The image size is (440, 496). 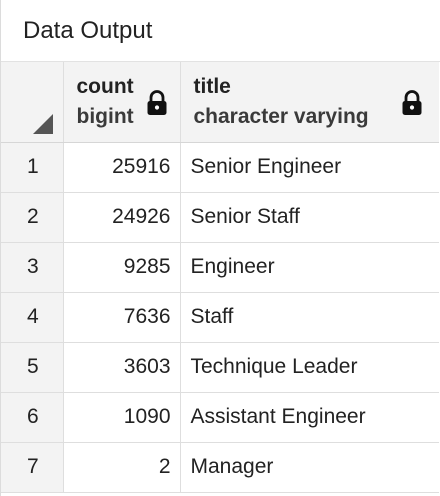 I want to click on row-number: 4, so click(x=32, y=317).